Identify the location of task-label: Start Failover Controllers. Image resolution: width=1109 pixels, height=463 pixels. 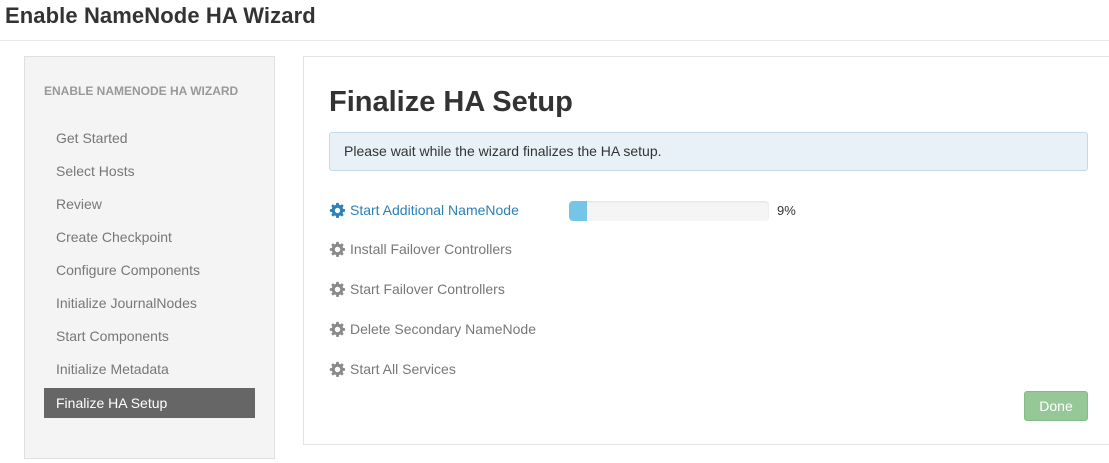
(427, 289).